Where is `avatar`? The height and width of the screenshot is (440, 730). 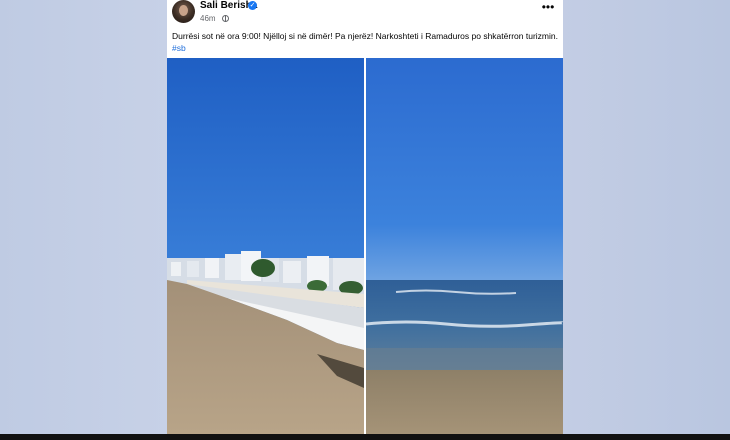 avatar is located at coordinates (183, 11).